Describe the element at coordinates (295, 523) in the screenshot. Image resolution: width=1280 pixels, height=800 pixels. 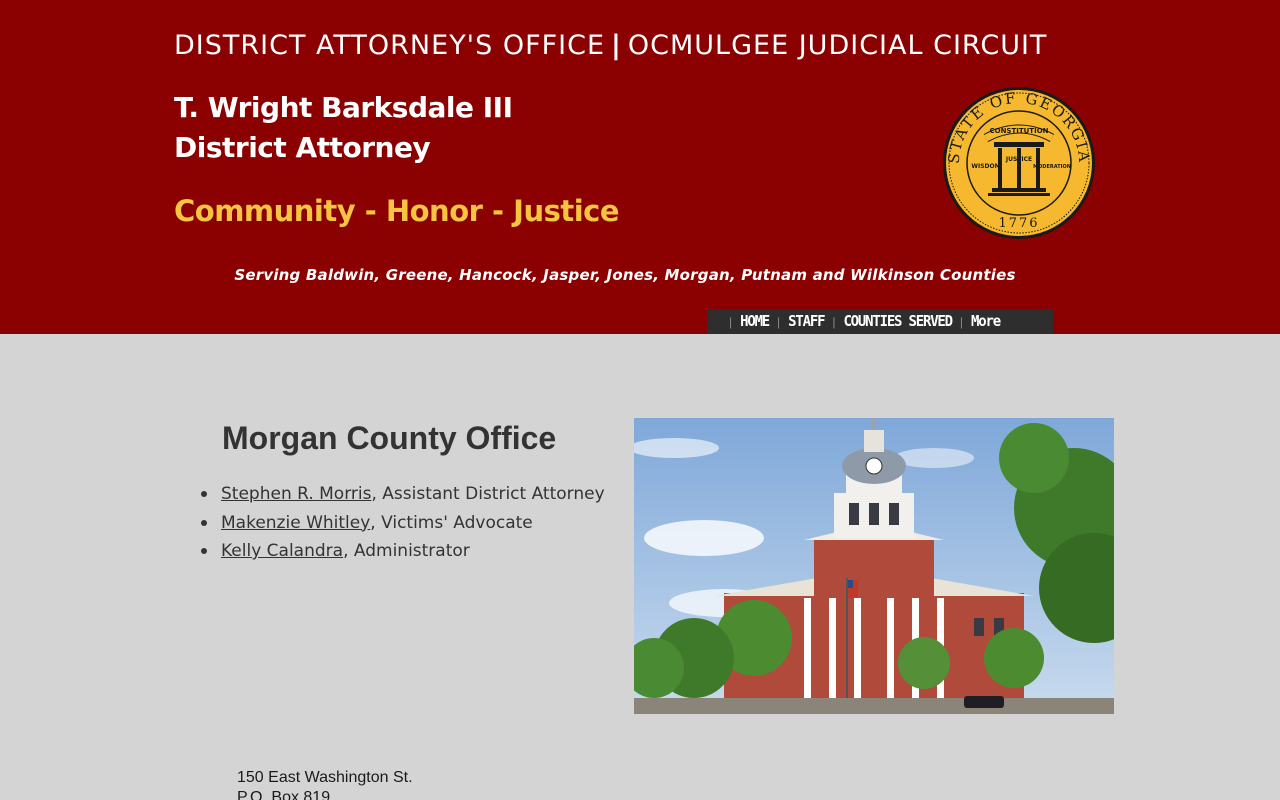
I see `staff-link-makenzie-whitley: Makenzie Whitley` at that location.